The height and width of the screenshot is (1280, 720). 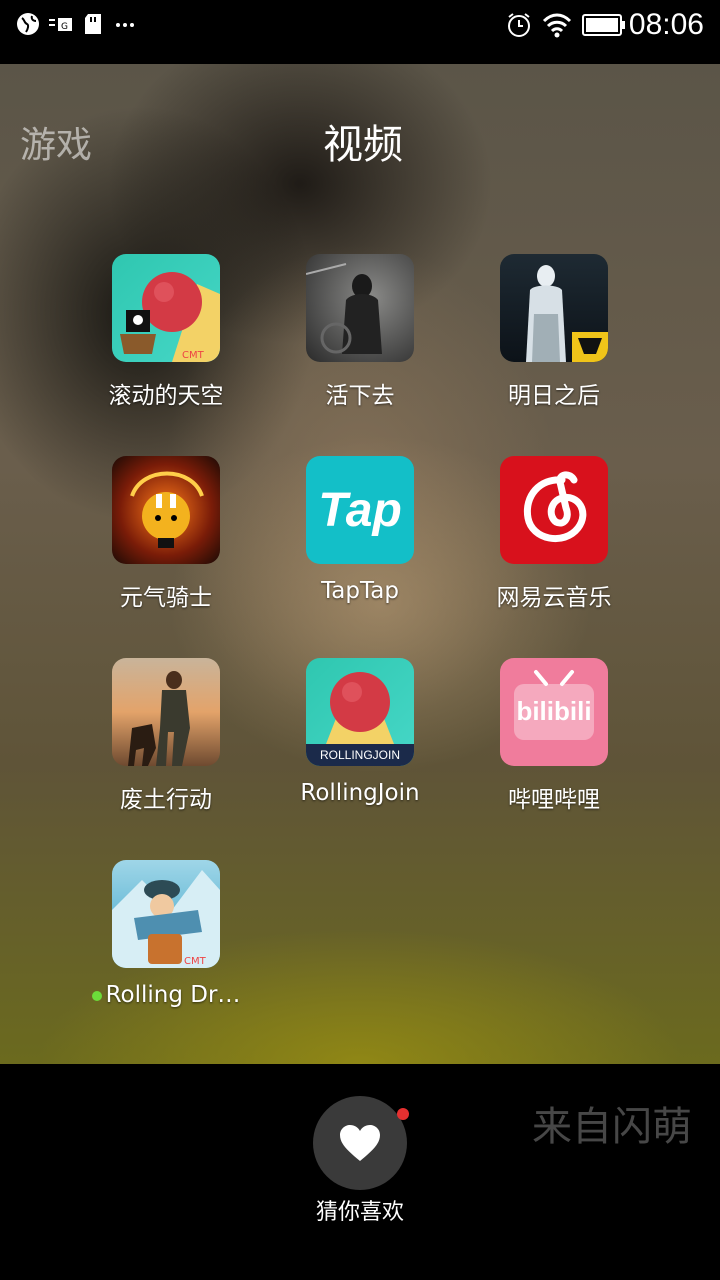 I want to click on more-icon, so click(x=125, y=25).